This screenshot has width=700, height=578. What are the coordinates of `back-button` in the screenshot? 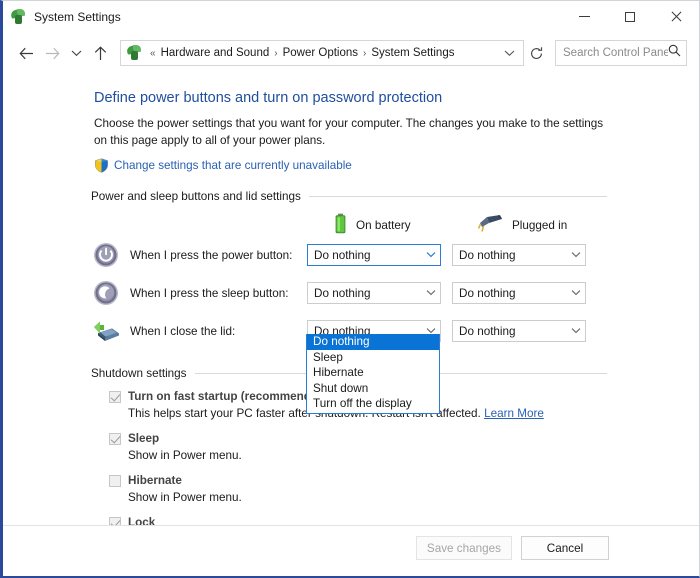 It's located at (26, 53).